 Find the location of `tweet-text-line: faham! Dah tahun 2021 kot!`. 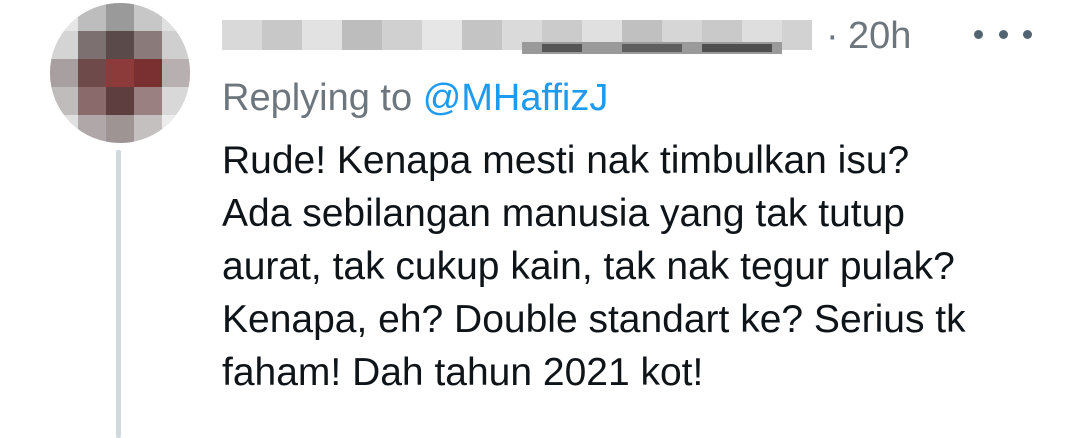

tweet-text-line: faham! Dah tahun 2021 kot! is located at coordinates (463, 372).